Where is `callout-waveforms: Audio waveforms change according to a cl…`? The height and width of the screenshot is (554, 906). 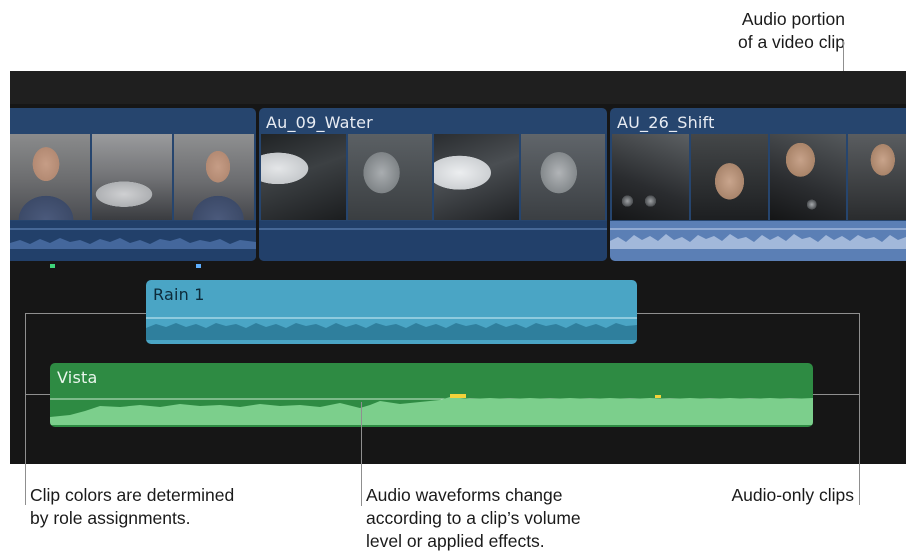
callout-waveforms: Audio waveforms change according to a cl… is located at coordinates (473, 518).